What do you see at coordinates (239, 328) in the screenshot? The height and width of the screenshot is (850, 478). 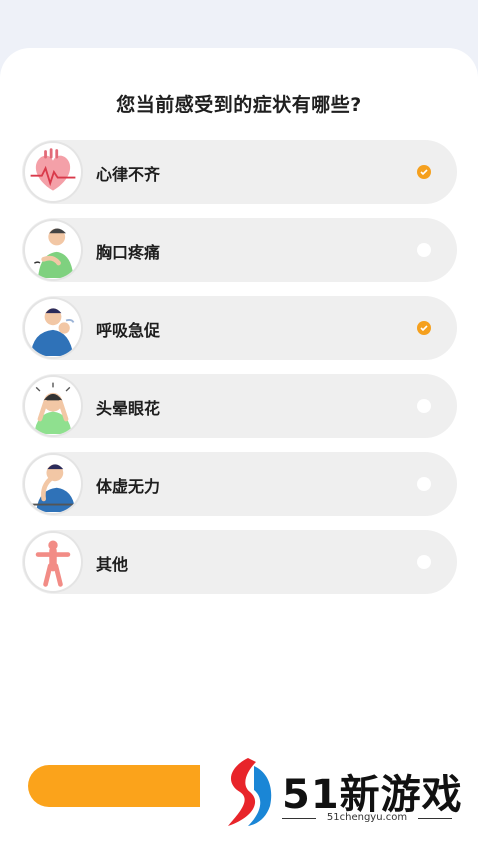 I see `option-shortness-of-breath: 呼吸急促` at bounding box center [239, 328].